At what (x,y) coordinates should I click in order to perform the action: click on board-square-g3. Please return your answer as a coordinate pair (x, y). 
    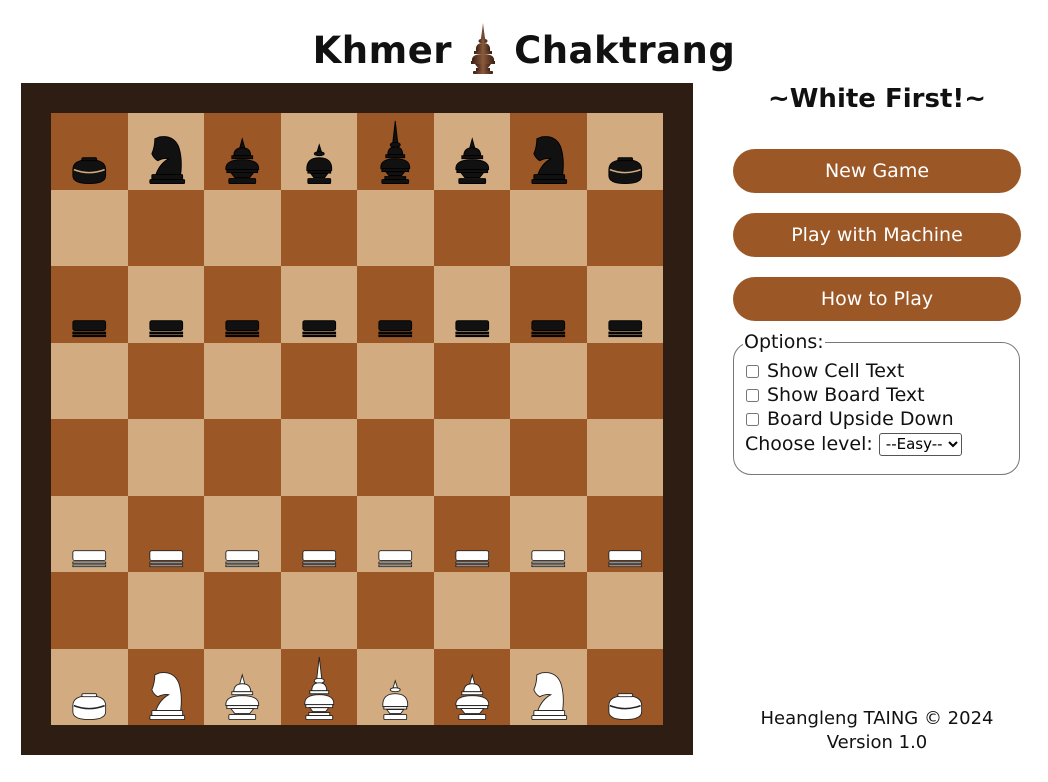
    Looking at the image, I should click on (548, 534).